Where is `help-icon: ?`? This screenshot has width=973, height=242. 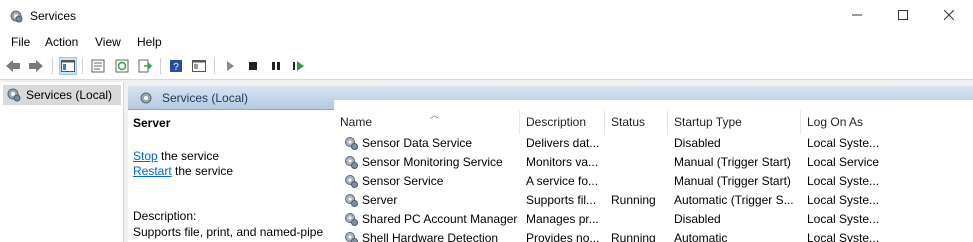 help-icon: ? is located at coordinates (176, 66).